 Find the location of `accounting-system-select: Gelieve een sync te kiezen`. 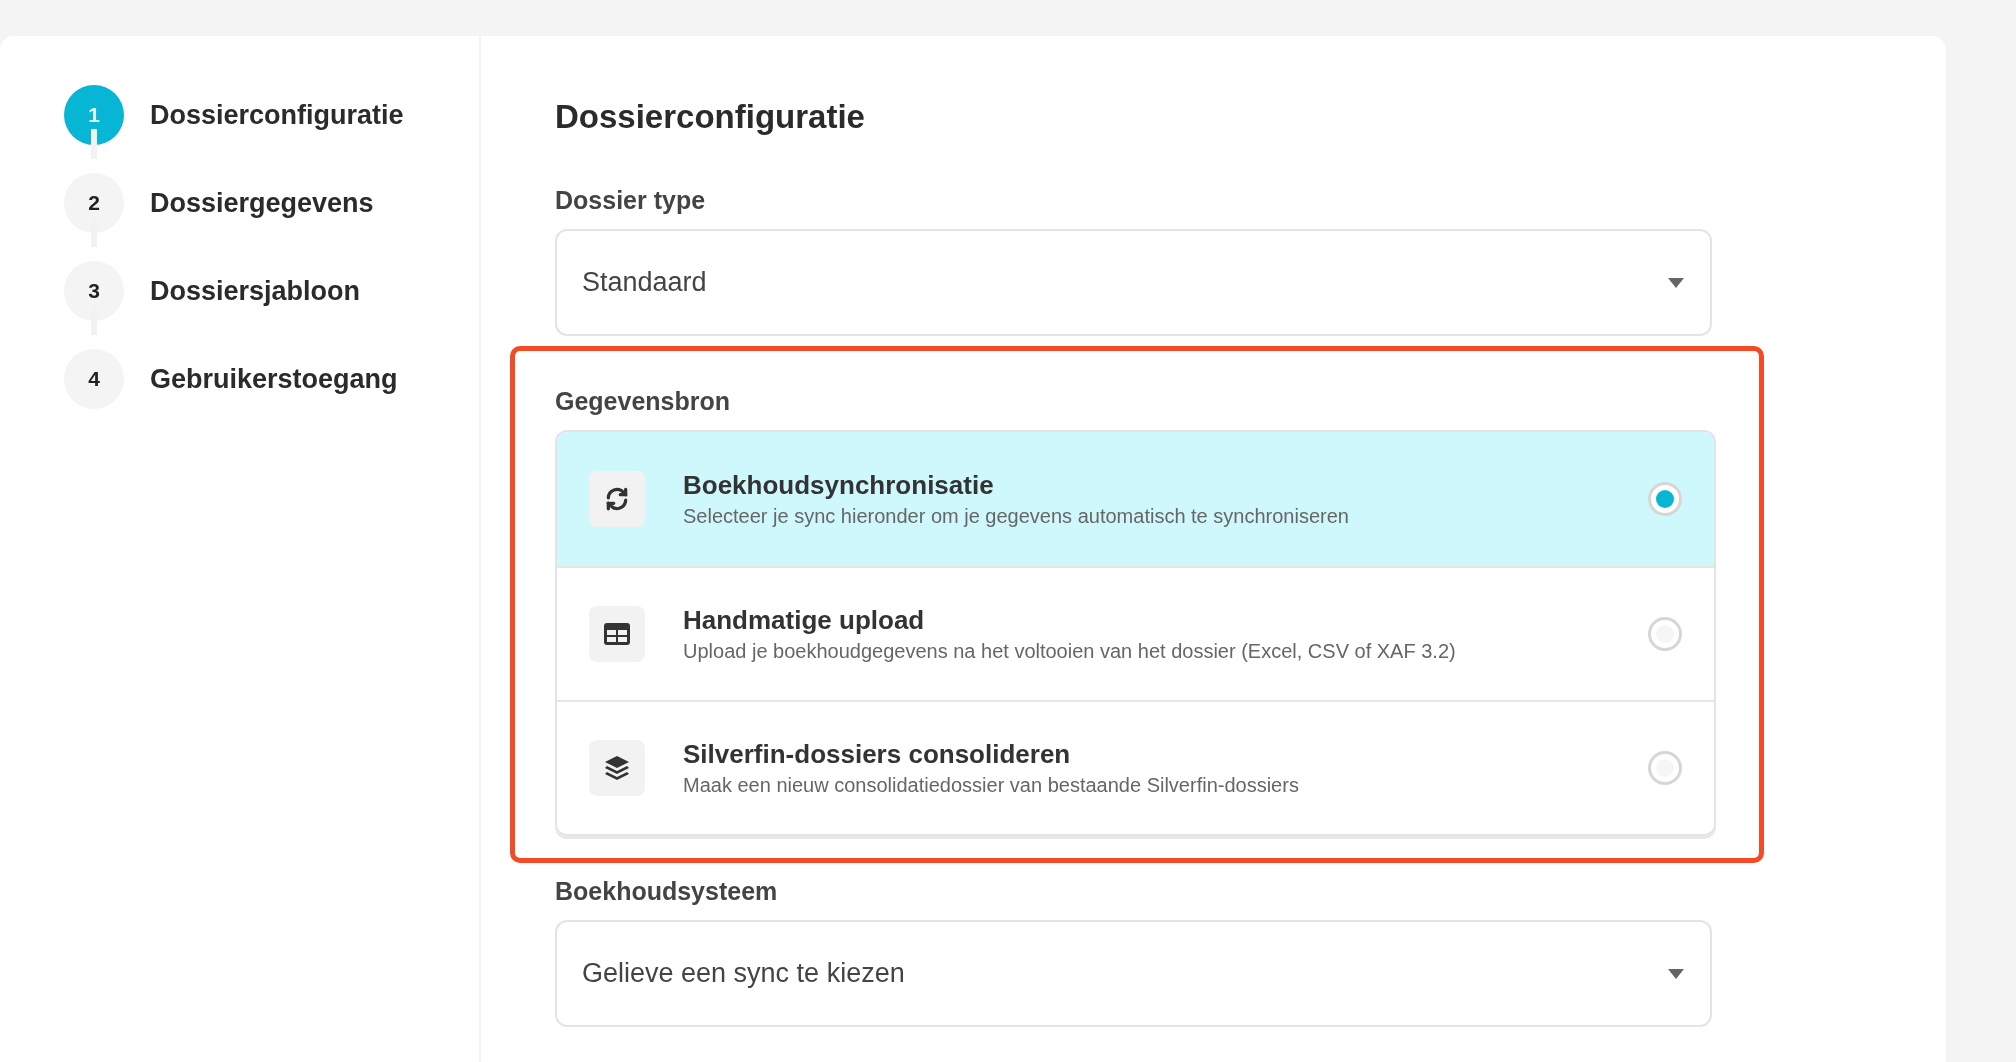

accounting-system-select: Gelieve een sync te kiezen is located at coordinates (1133, 973).